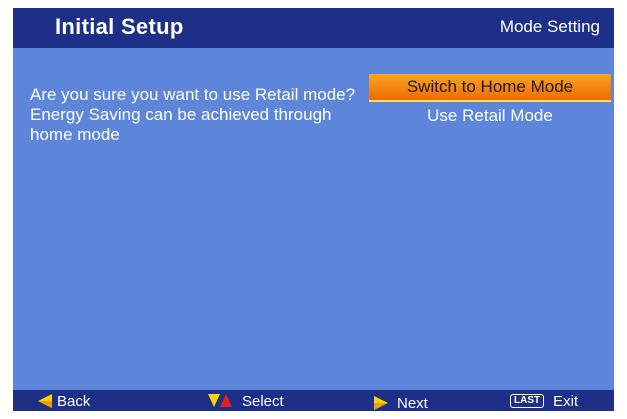 The width and height of the screenshot is (627, 419). I want to click on select-hint: Select, so click(246, 401).